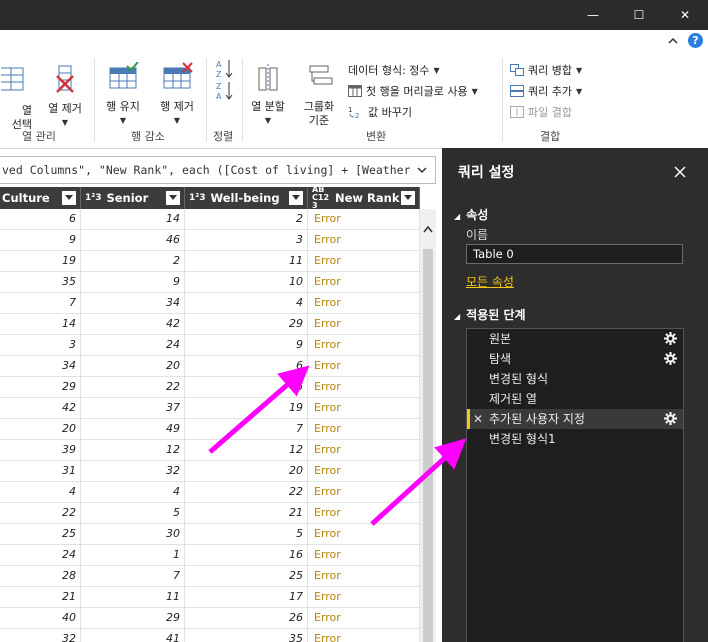 This screenshot has height=642, width=708. Describe the element at coordinates (575, 399) in the screenshot. I see `step-item: 제거된 열` at that location.